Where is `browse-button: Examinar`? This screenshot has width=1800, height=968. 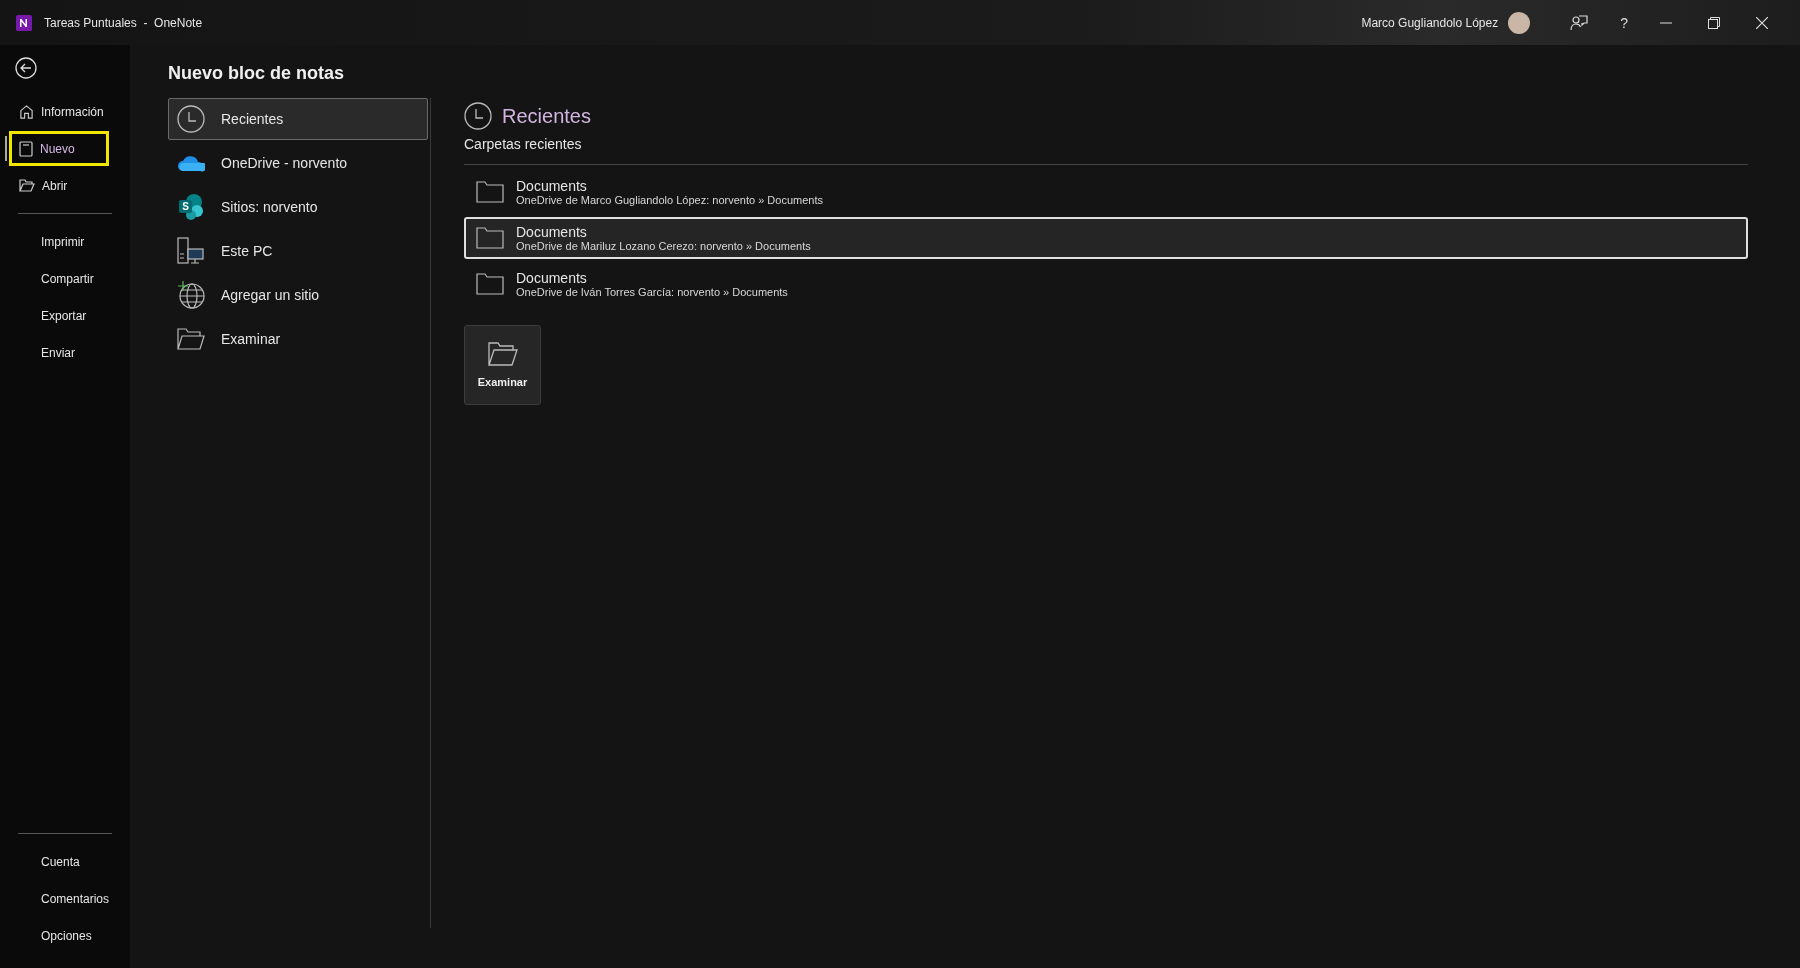
browse-button: Examinar is located at coordinates (502, 365).